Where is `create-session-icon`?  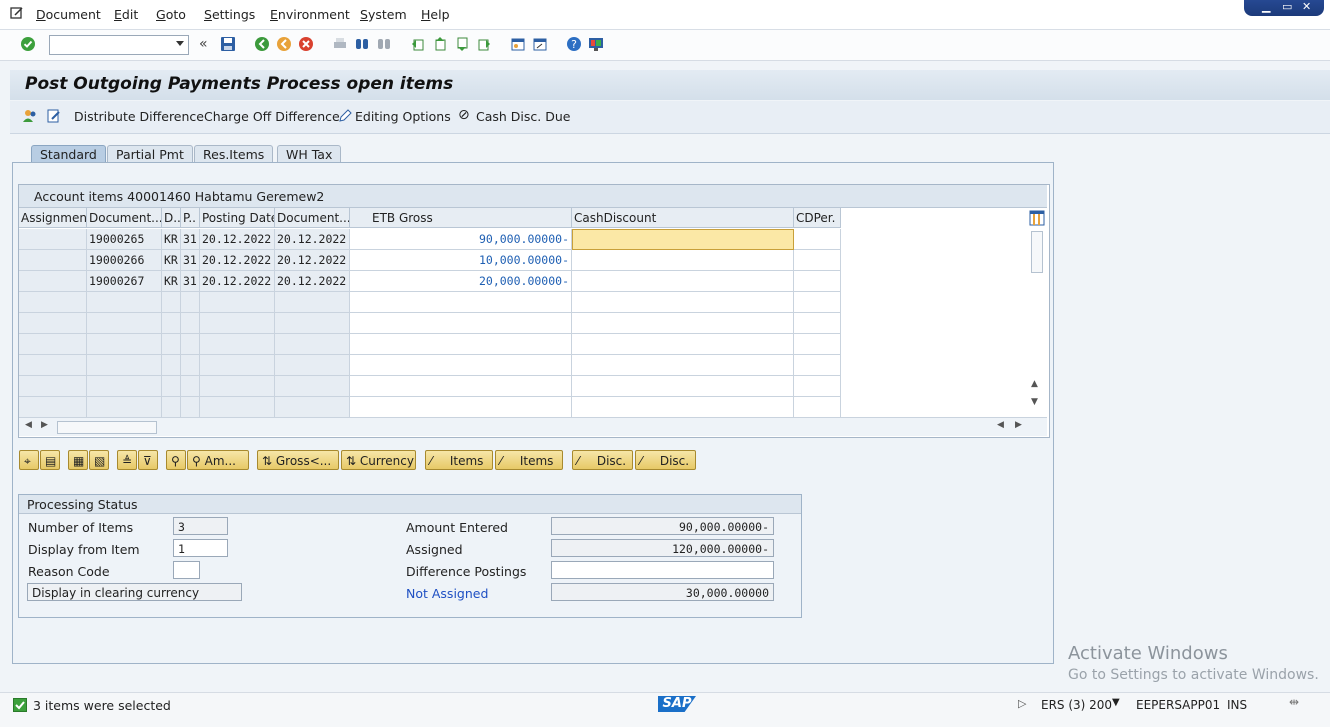
create-session-icon is located at coordinates (518, 44).